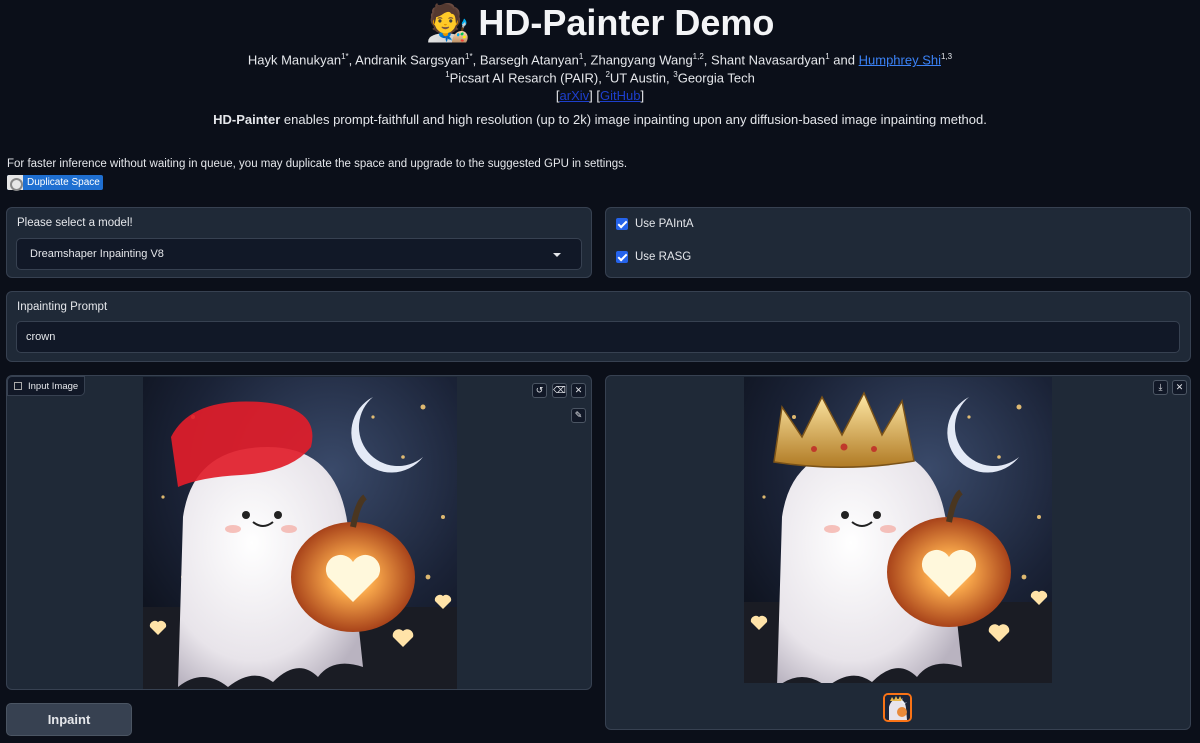  Describe the element at coordinates (622, 257) in the screenshot. I see `use-rasg-checkbox` at that location.